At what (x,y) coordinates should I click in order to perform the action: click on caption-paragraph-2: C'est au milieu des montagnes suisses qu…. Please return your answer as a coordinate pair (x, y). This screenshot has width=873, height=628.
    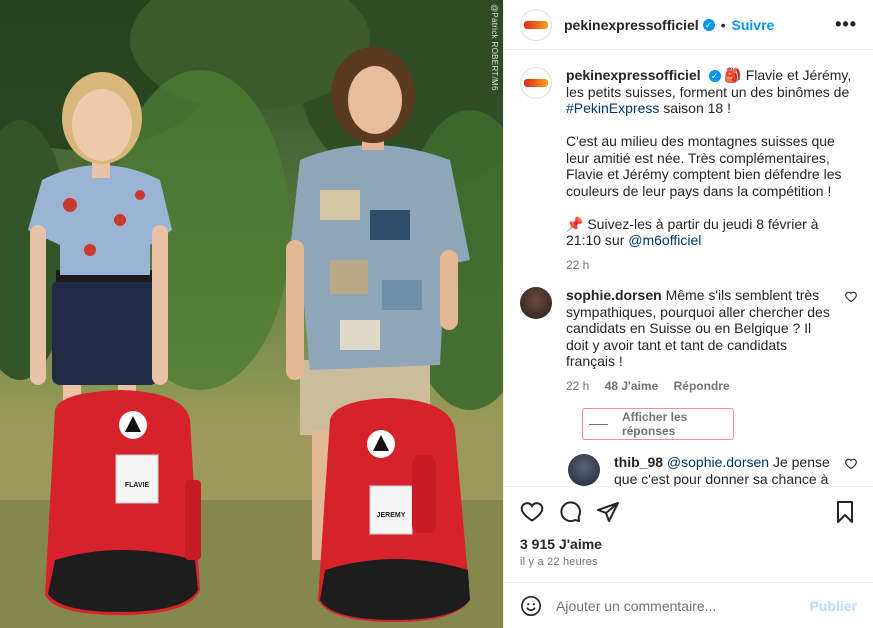
    Looking at the image, I should click on (704, 166).